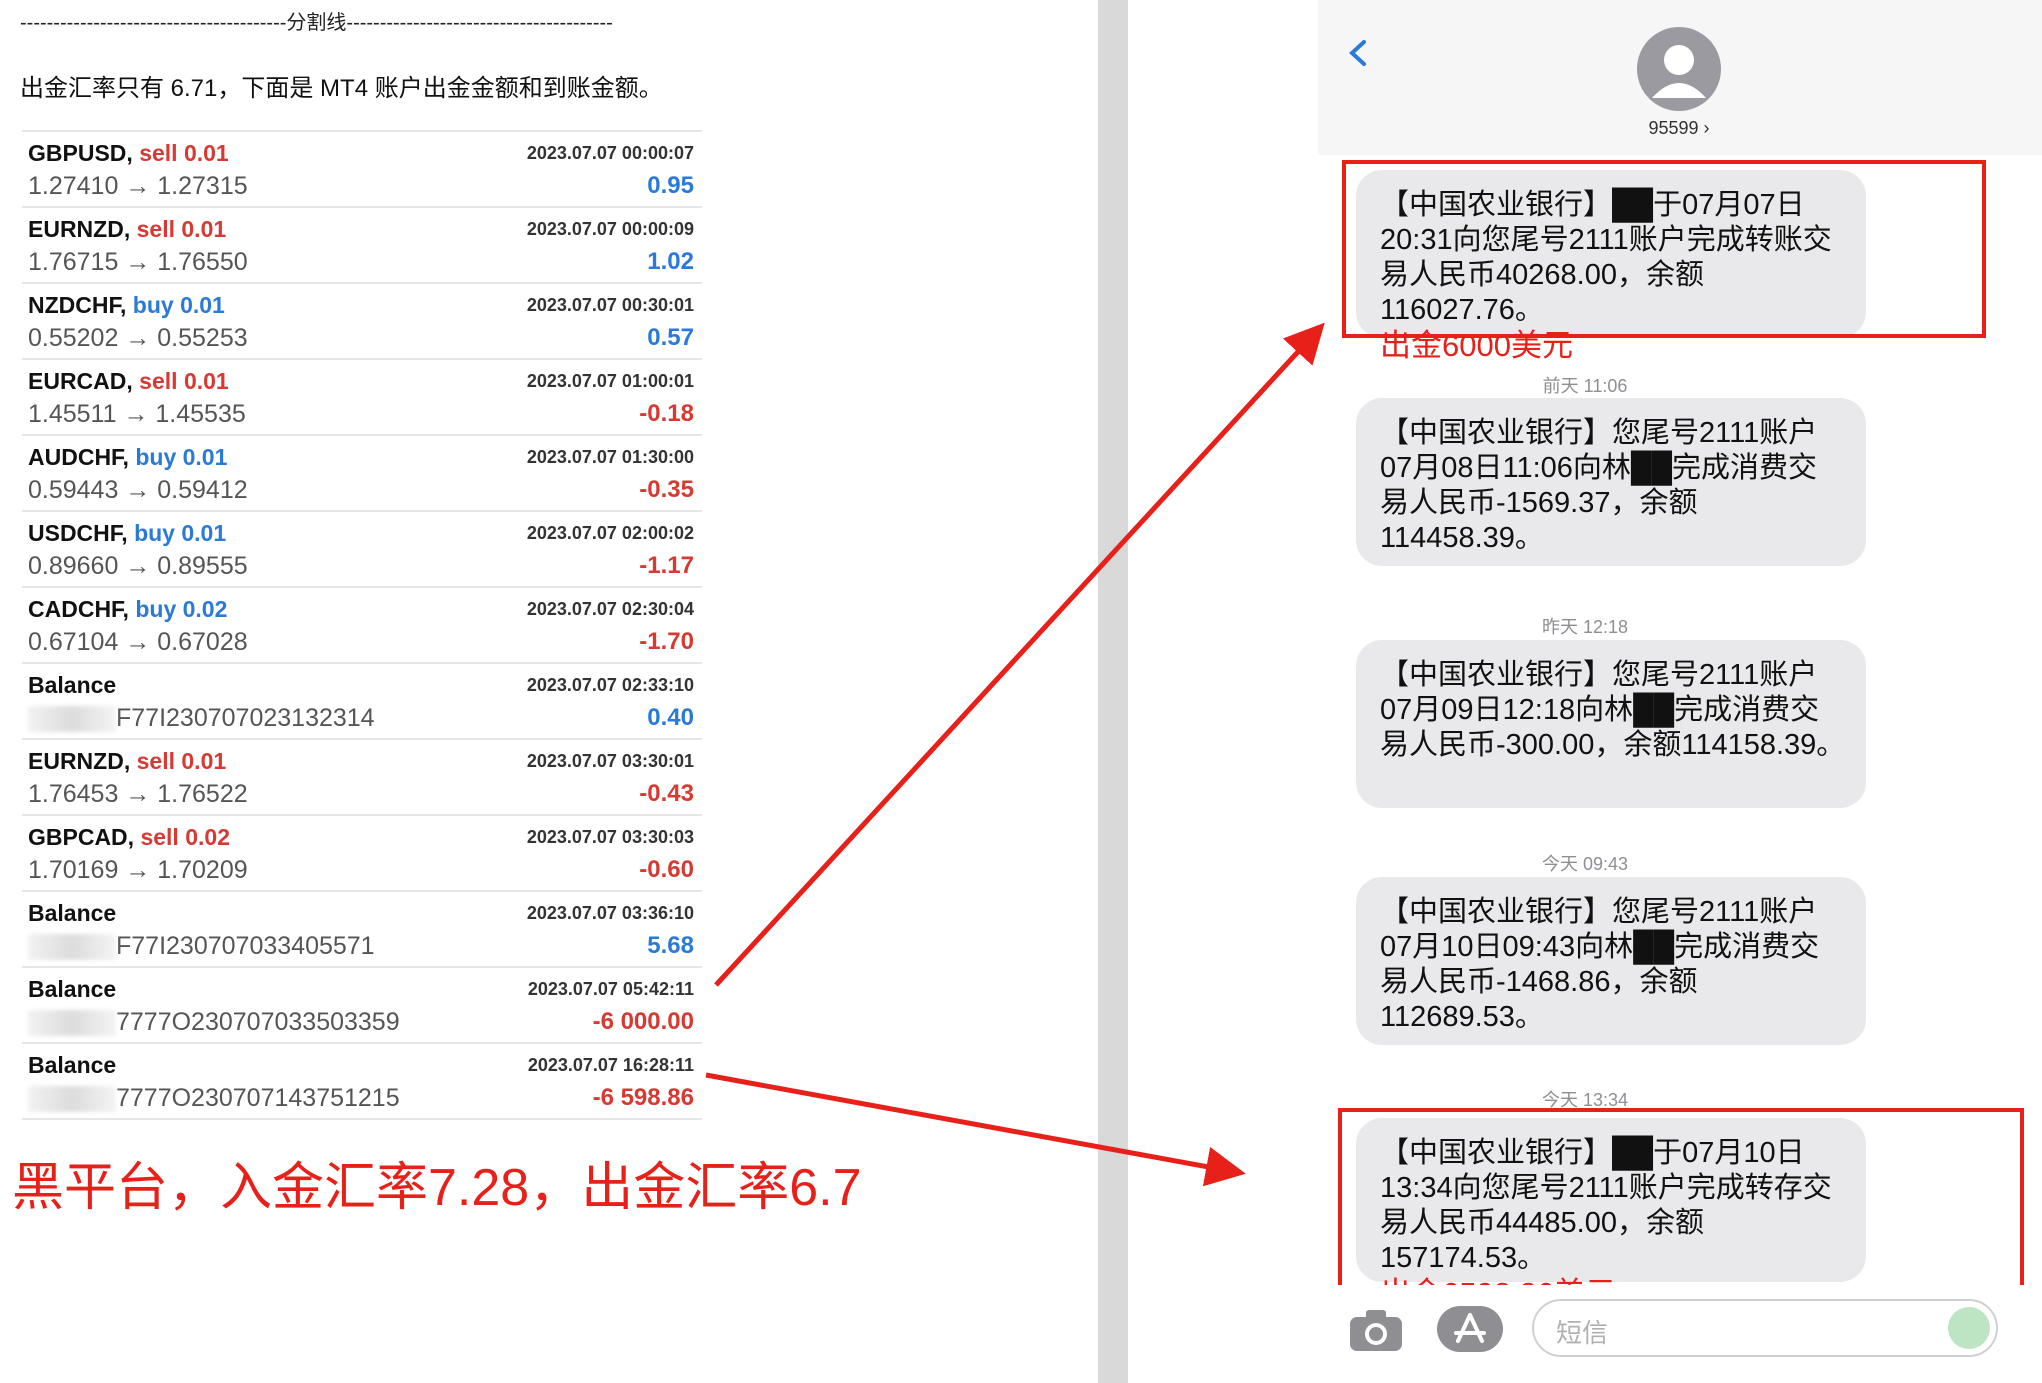 This screenshot has width=2042, height=1383. I want to click on sms-input-placeholder: 短信, so click(1582, 1333).